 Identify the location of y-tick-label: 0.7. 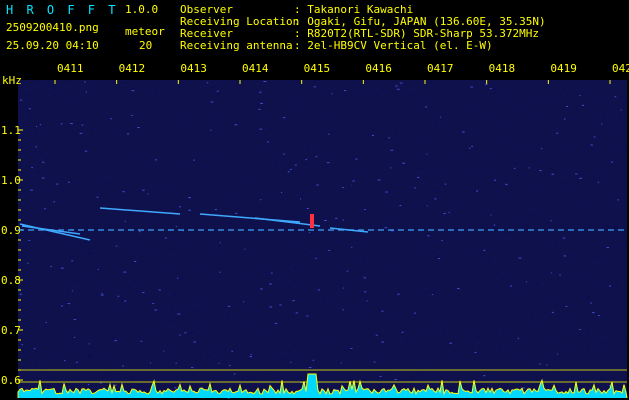
(11, 330).